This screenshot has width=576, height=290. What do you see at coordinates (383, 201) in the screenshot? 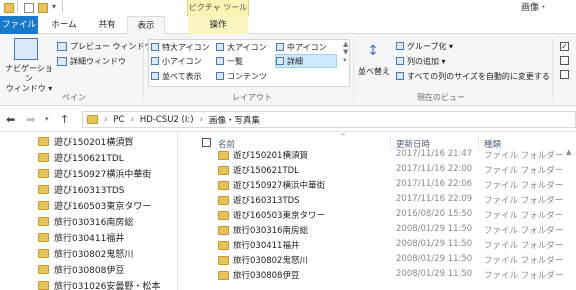
I see `table-row: 遊び160313TDS 2017/11/16 22:09 ファイル フォルダー` at bounding box center [383, 201].